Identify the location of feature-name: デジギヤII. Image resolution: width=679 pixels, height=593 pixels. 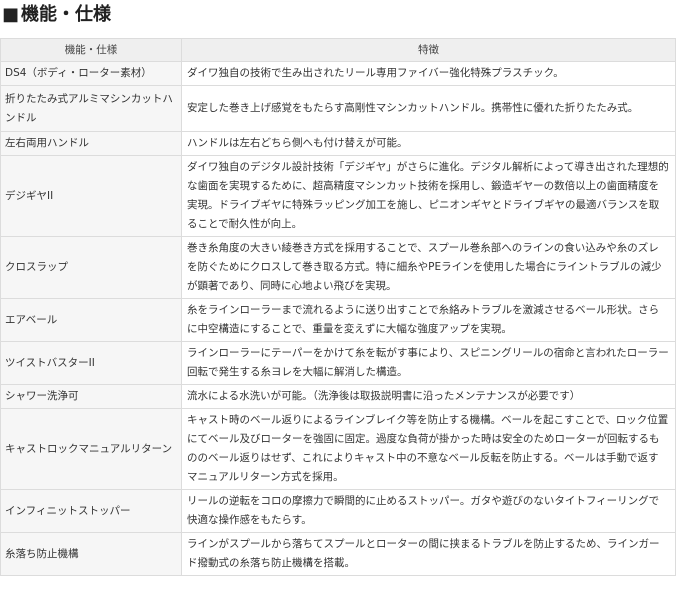
(91, 196).